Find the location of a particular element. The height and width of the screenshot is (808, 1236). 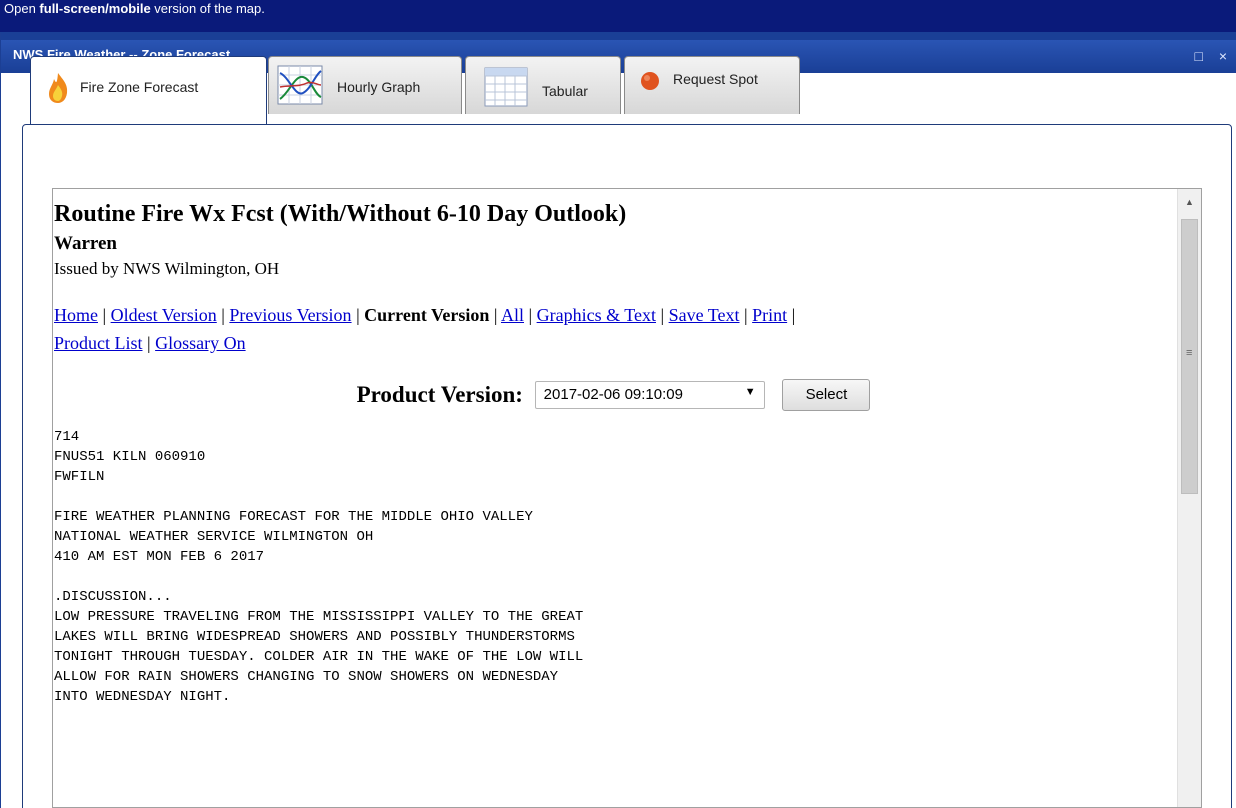

select-button: Select is located at coordinates (826, 395).